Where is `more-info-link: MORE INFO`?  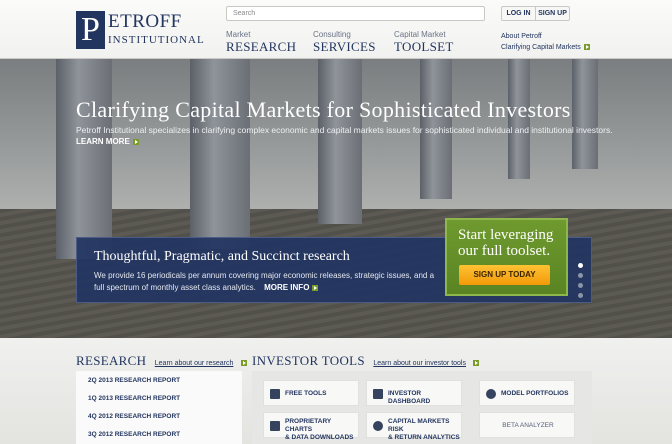 more-info-link: MORE INFO is located at coordinates (291, 287).